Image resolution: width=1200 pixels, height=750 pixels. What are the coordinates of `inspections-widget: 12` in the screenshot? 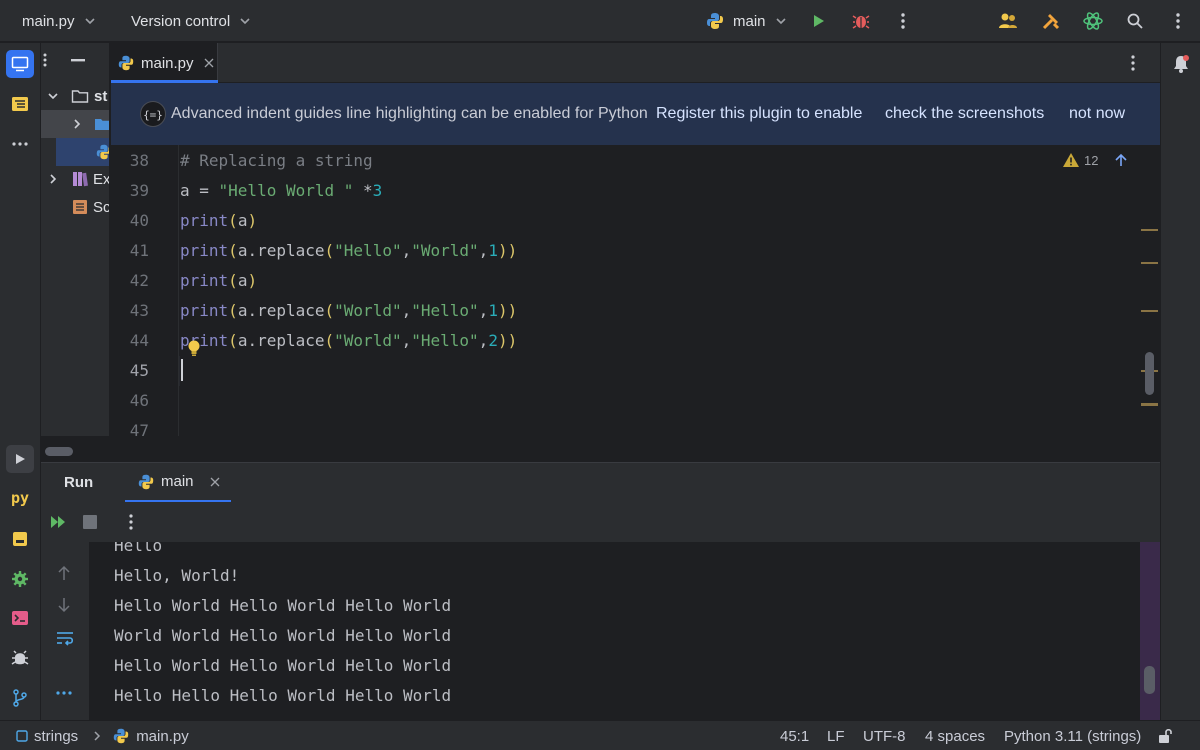 It's located at (1101, 160).